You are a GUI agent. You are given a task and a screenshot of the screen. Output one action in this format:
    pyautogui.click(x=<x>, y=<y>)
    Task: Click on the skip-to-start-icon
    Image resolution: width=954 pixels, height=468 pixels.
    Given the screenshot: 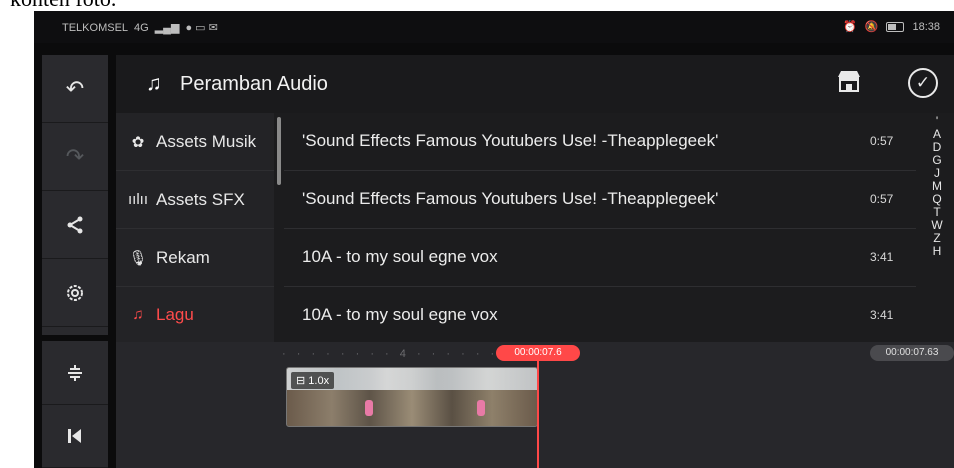 What is the action you would take?
    pyautogui.click(x=74, y=436)
    